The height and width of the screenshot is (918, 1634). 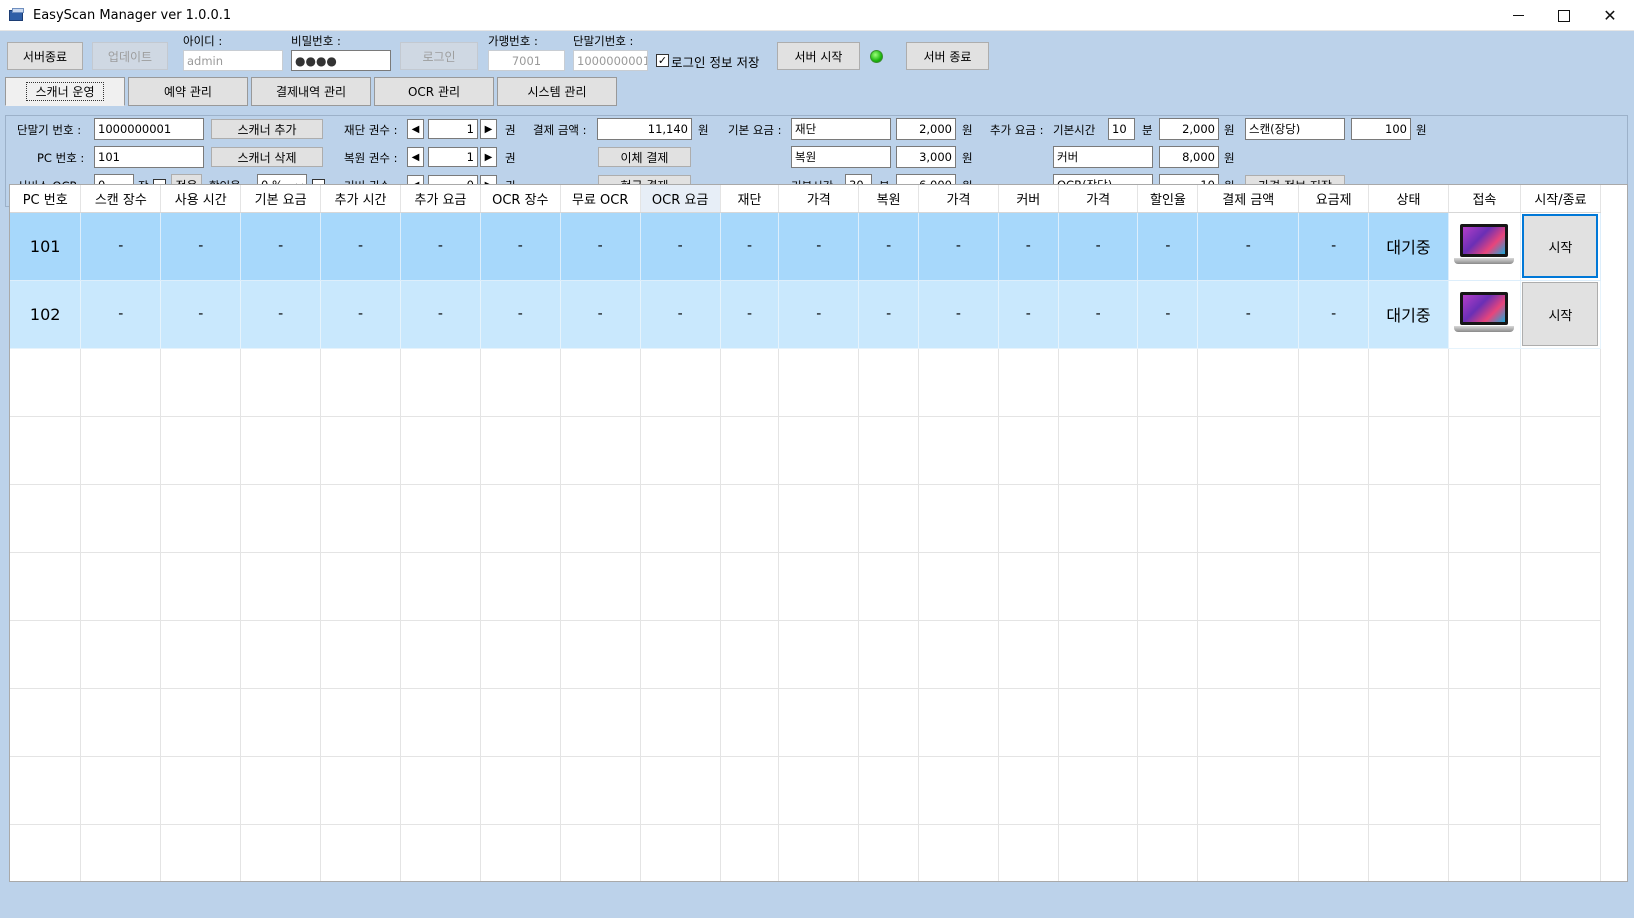 What do you see at coordinates (750, 199) in the screenshot?
I see `col-header: 재단` at bounding box center [750, 199].